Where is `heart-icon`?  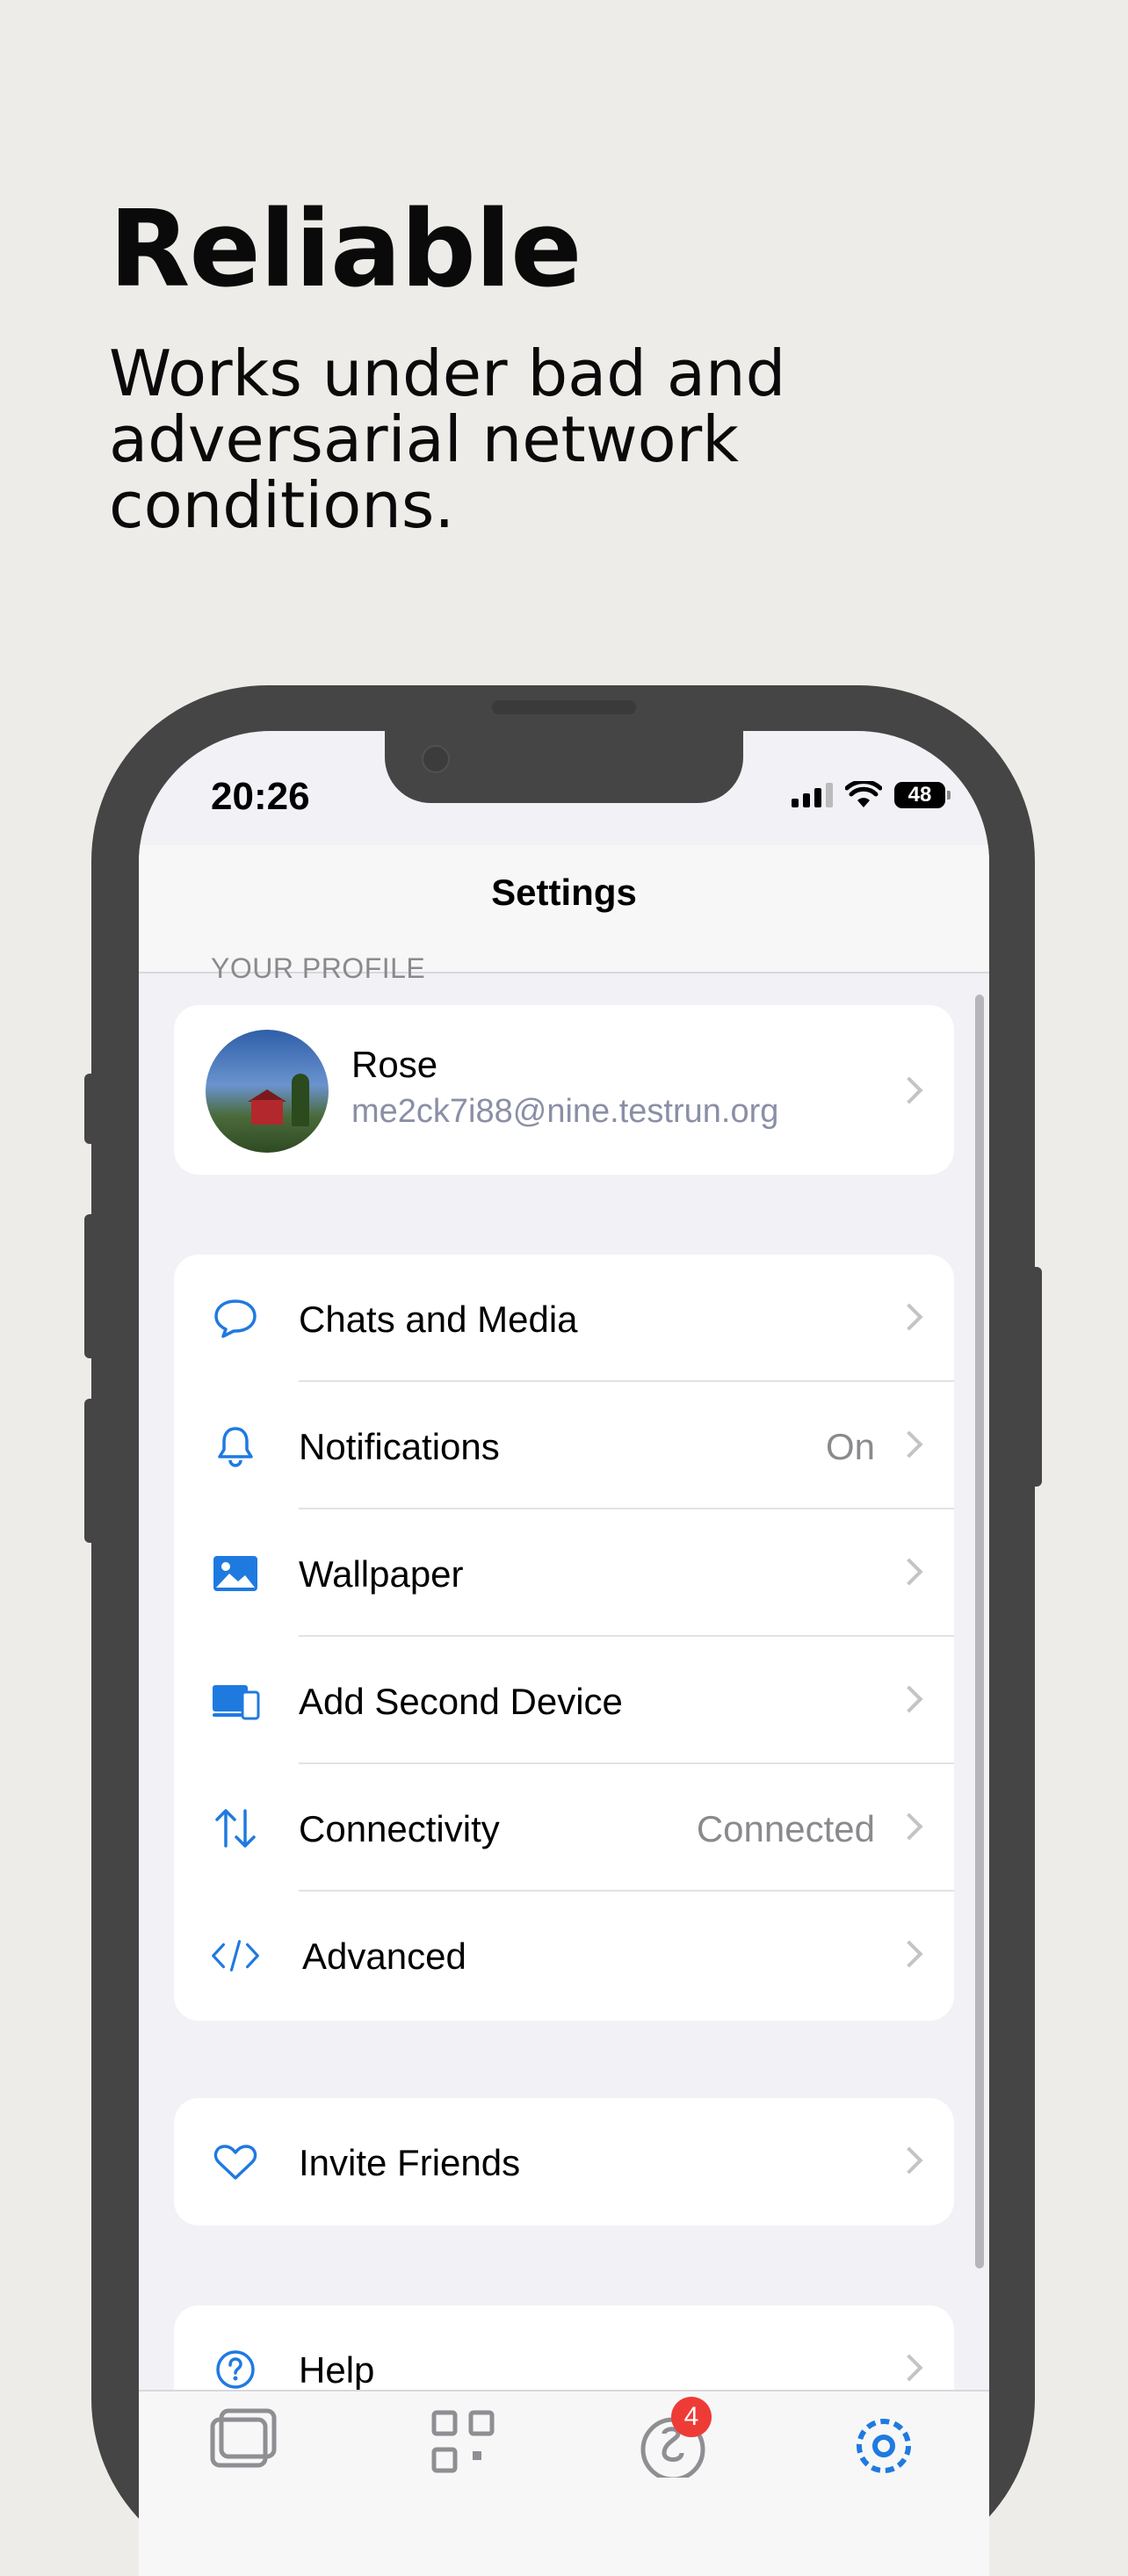
heart-icon is located at coordinates (235, 2162).